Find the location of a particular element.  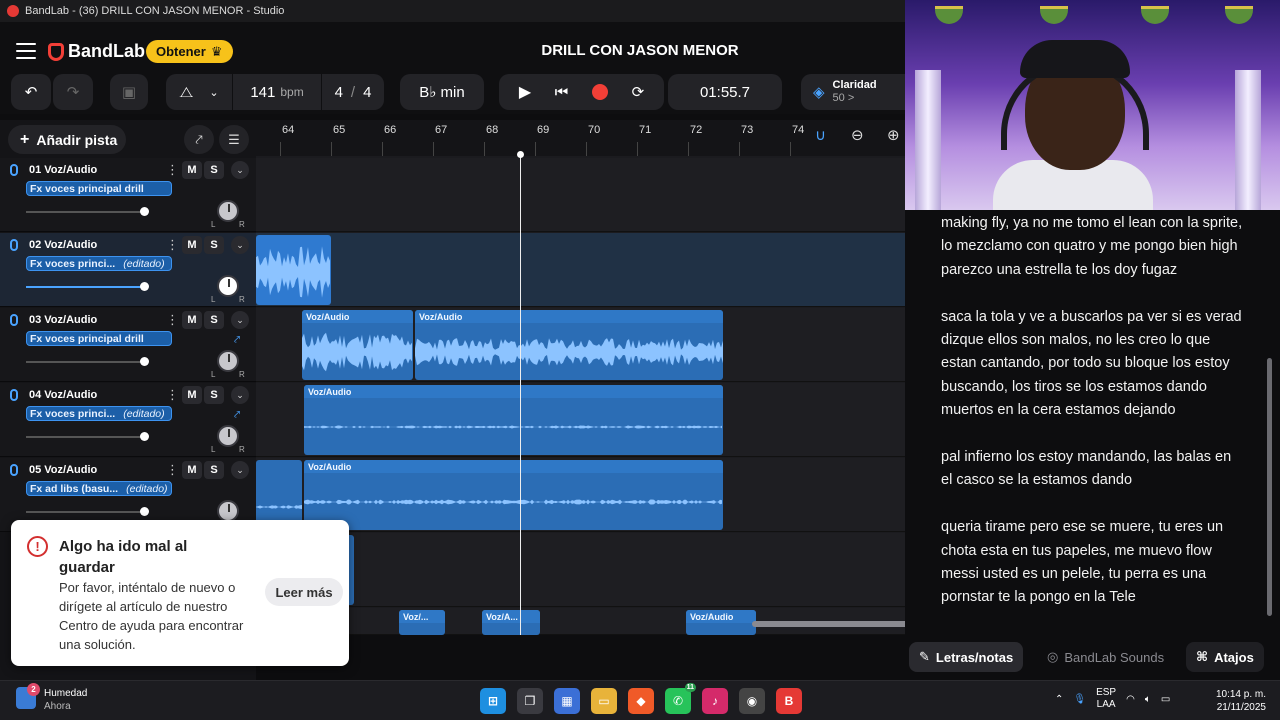

clock: 10:14 p. m. 21/11/2025 is located at coordinates (1236, 701).